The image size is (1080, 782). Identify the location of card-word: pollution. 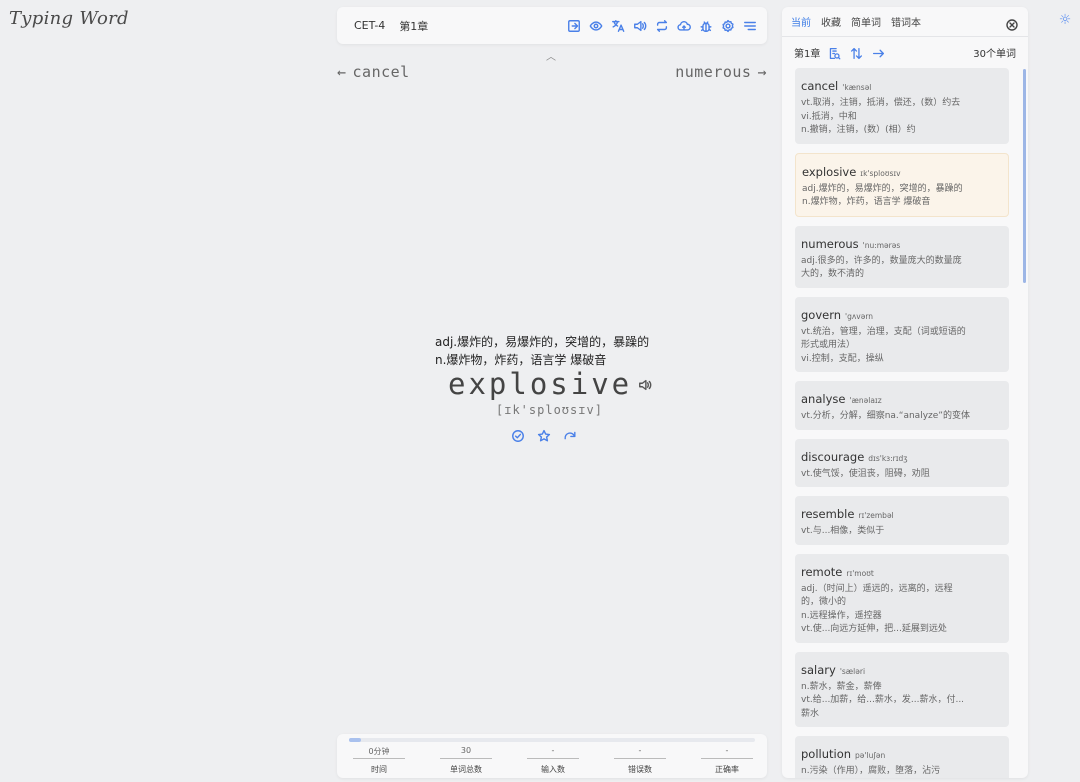
(826, 754).